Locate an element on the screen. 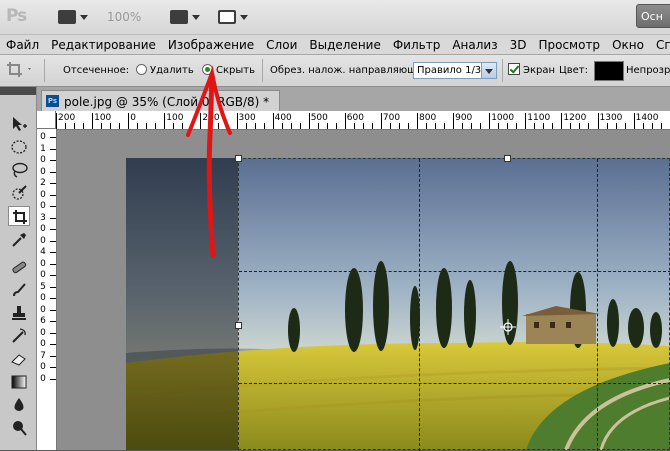 Image resolution: width=670 pixels, height=451 pixels. ruler-label: 3 is located at coordinates (43, 218).